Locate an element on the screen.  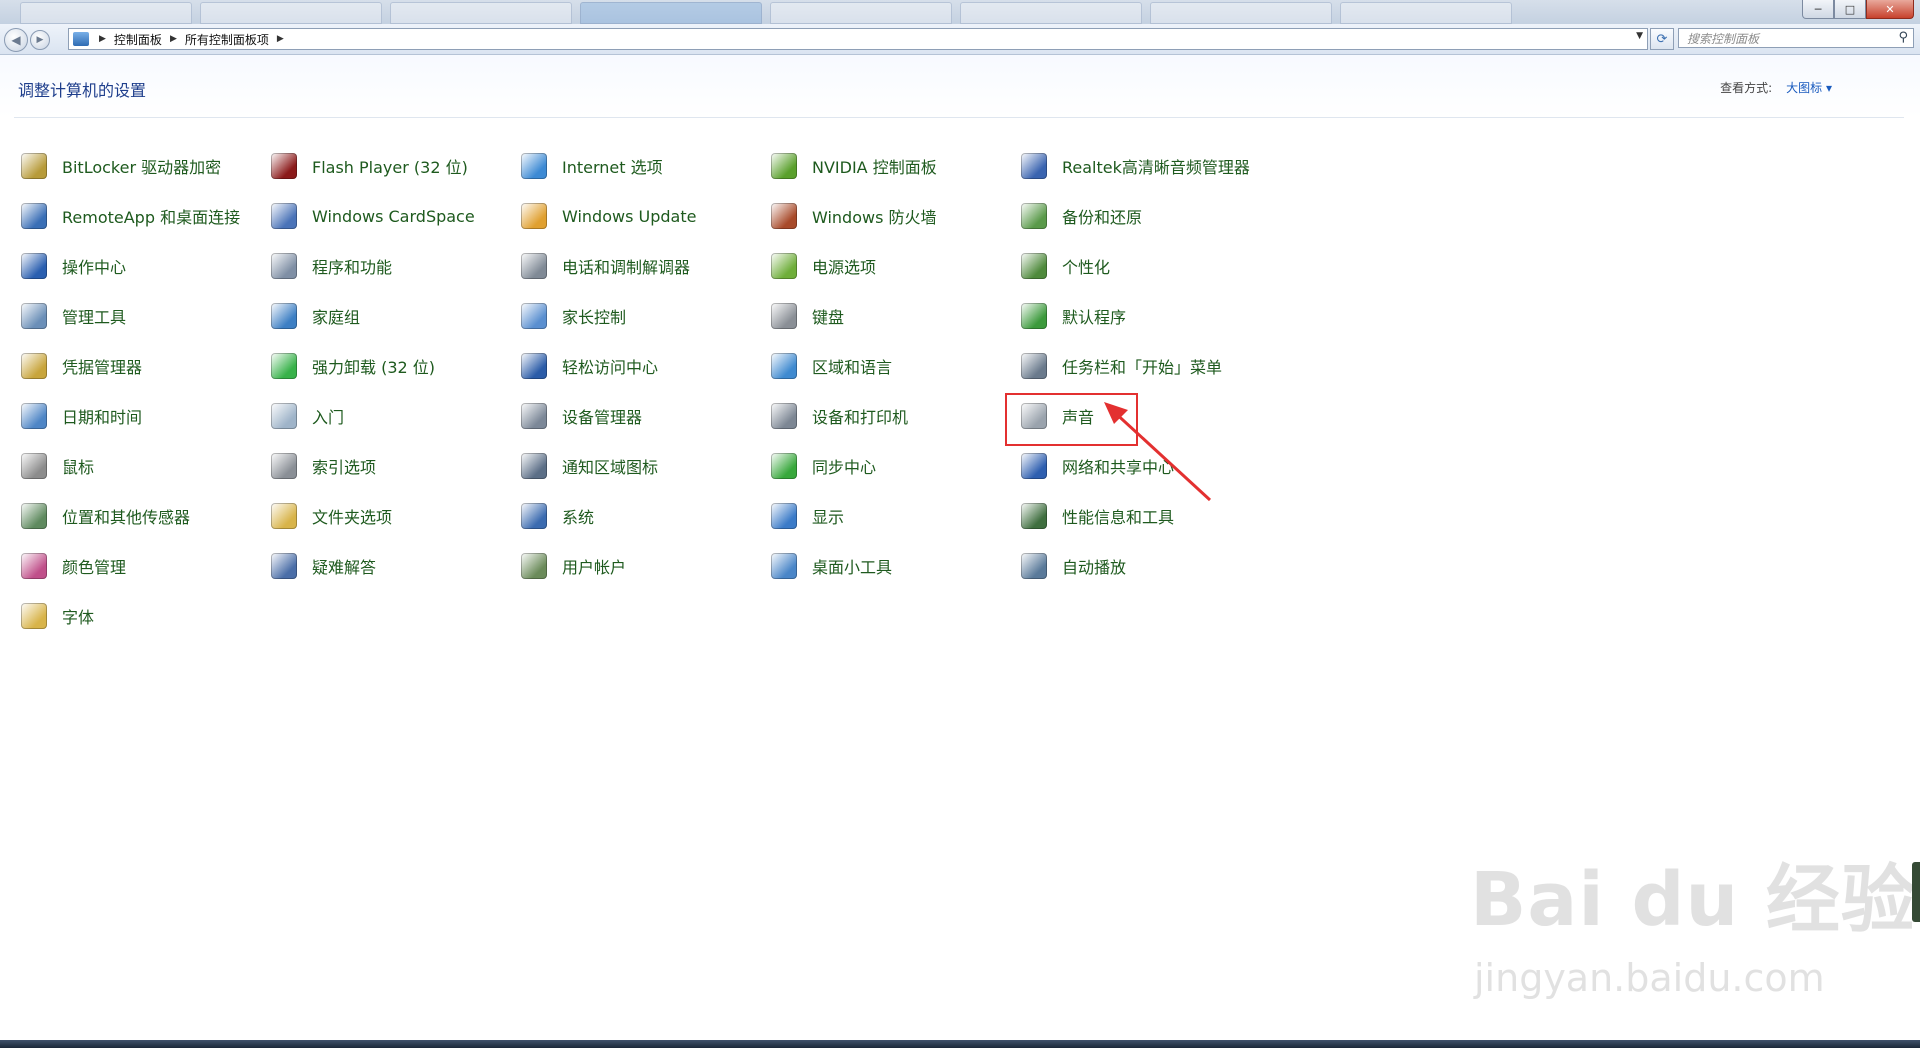
control-panel-item-label: 设备和打印机 is located at coordinates (860, 417).